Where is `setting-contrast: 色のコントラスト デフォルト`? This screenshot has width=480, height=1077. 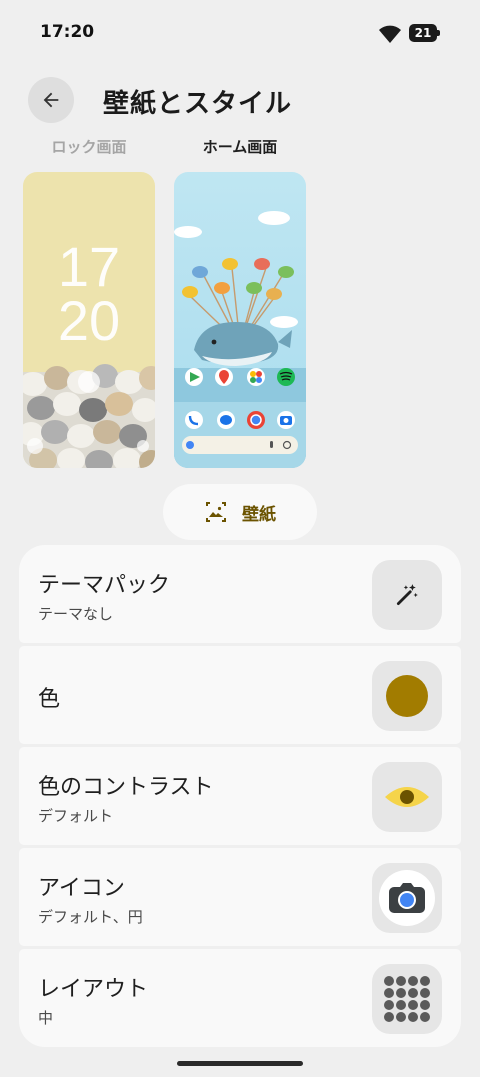 setting-contrast: 色のコントラスト デフォルト is located at coordinates (240, 796).